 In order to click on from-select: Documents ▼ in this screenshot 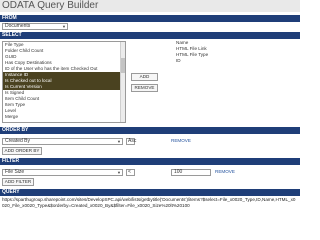, I will do `click(35, 26)`.